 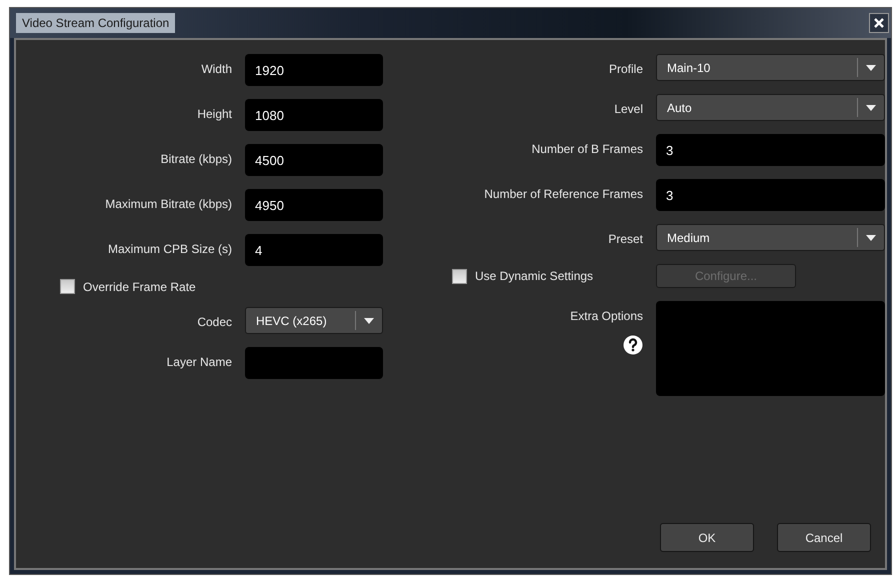 What do you see at coordinates (314, 160) in the screenshot?
I see `input-field: 4500` at bounding box center [314, 160].